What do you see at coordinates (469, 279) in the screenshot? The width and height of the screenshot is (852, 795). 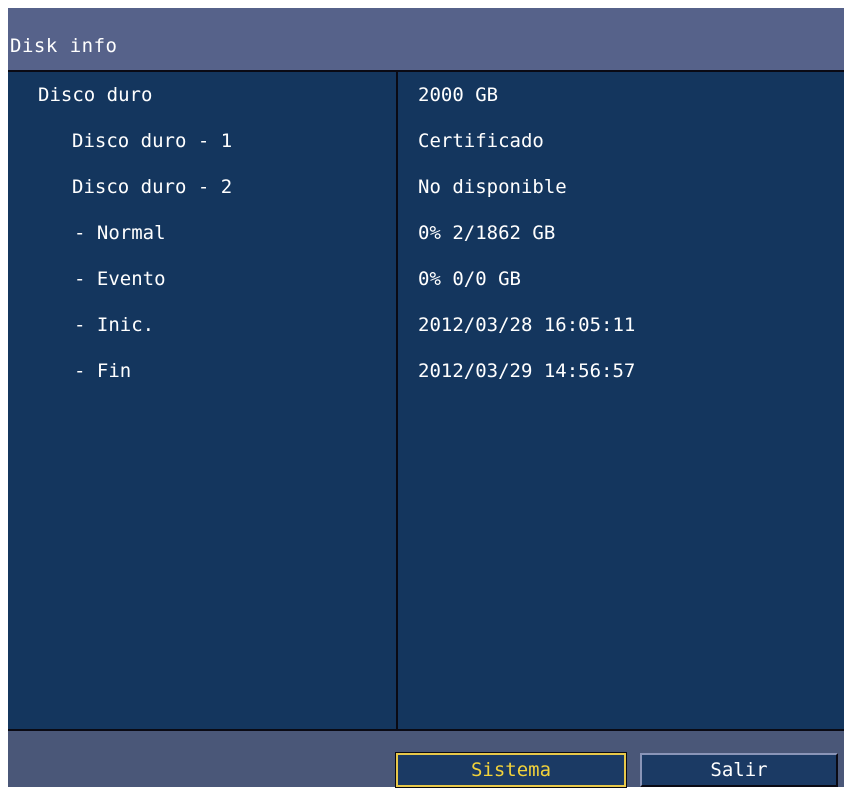 I see `evento-value: 0% 0/0 GB` at bounding box center [469, 279].